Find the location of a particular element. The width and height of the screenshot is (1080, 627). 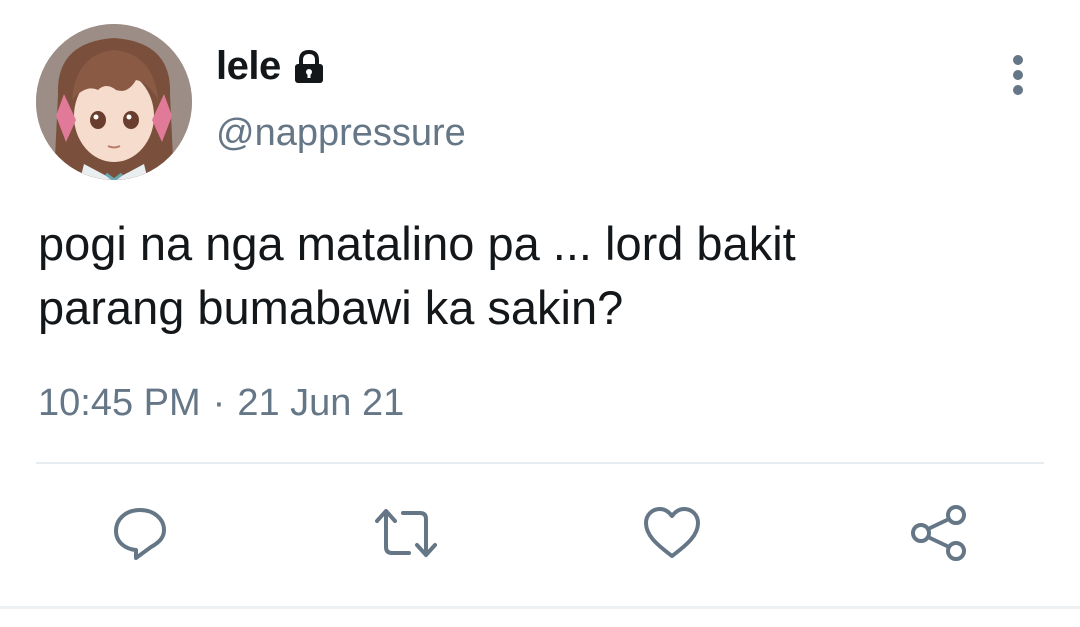

lock-icon is located at coordinates (309, 67).